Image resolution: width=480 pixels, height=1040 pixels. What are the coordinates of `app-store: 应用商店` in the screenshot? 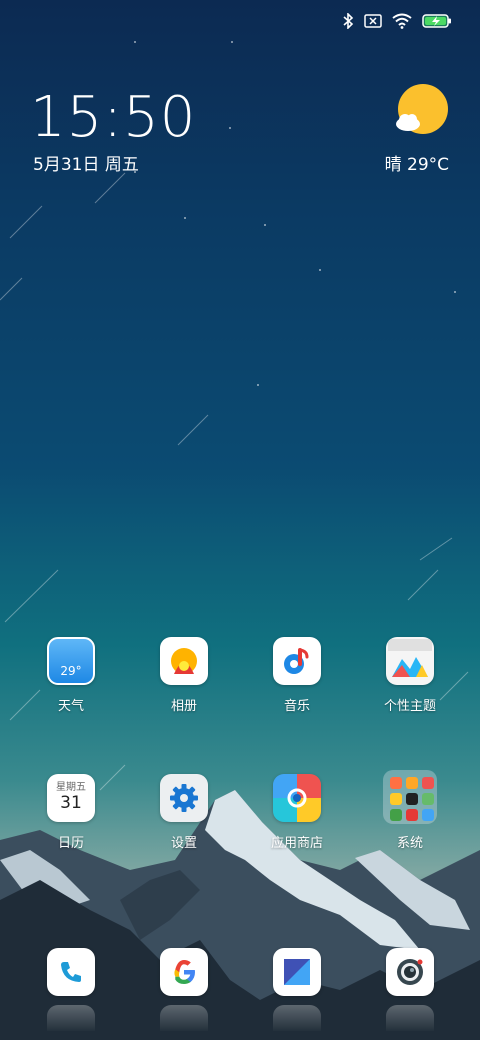 It's located at (297, 812).